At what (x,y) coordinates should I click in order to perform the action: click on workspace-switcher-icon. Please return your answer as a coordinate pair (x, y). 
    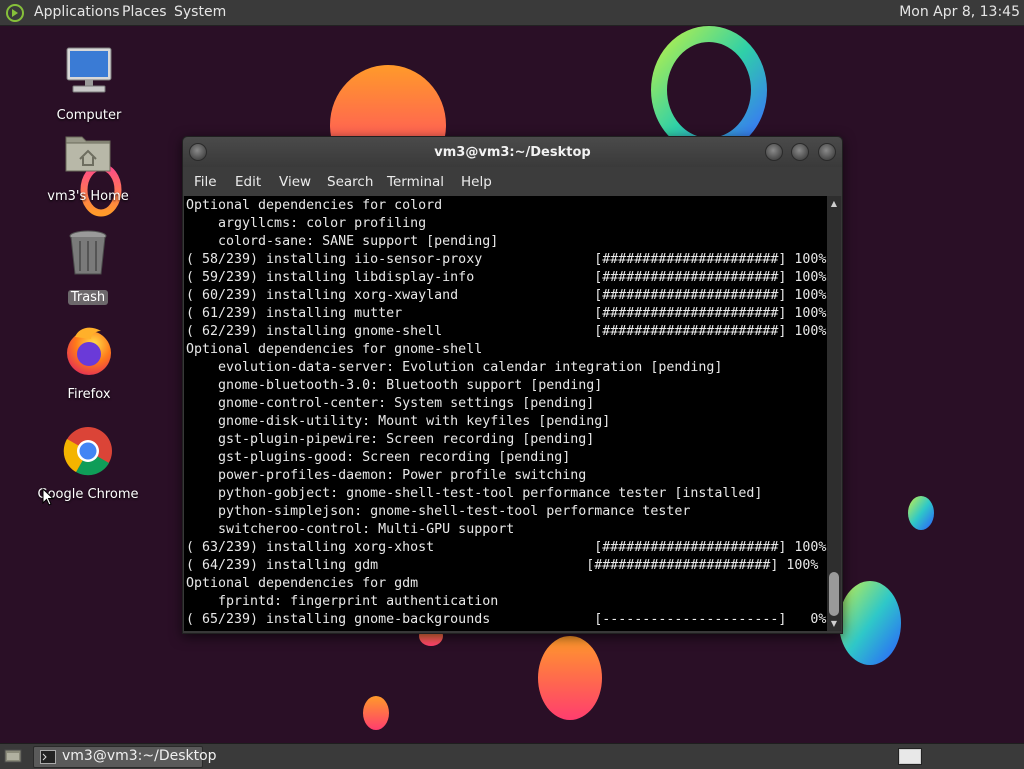
    Looking at the image, I should click on (910, 756).